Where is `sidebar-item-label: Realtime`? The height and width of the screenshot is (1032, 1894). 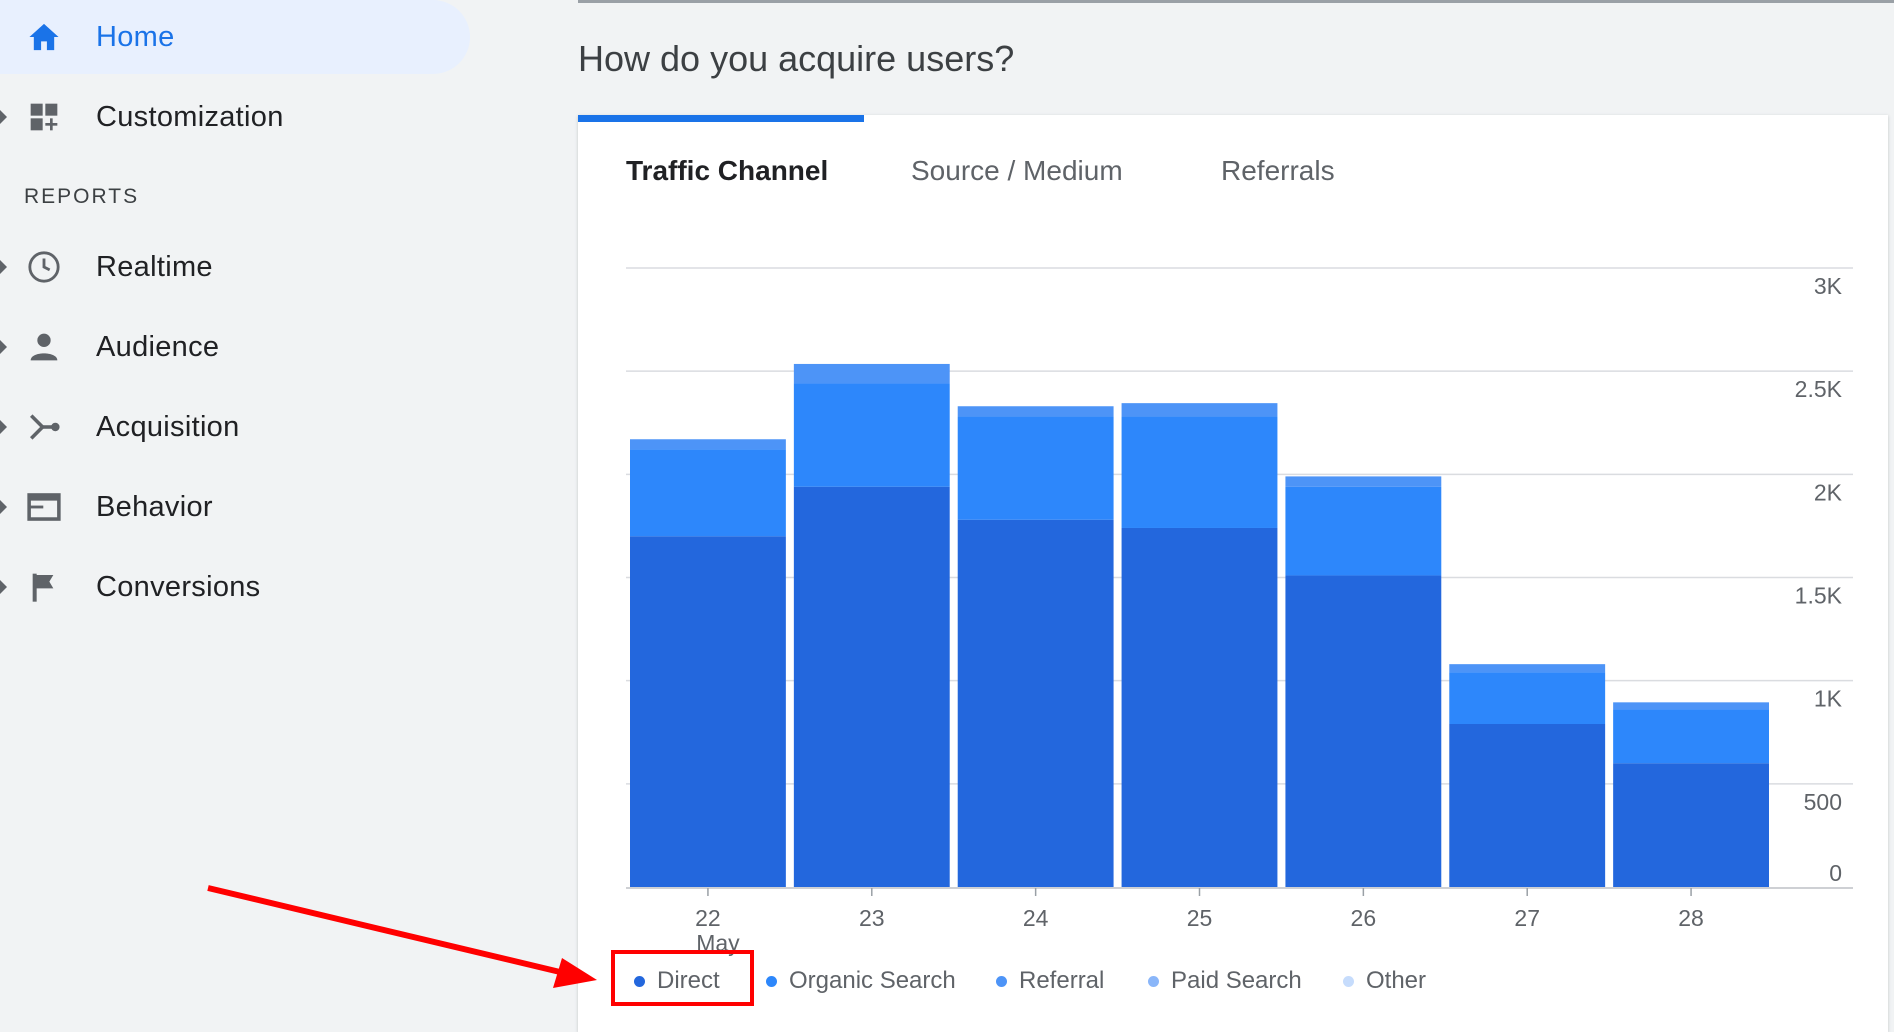
sidebar-item-label: Realtime is located at coordinates (154, 266).